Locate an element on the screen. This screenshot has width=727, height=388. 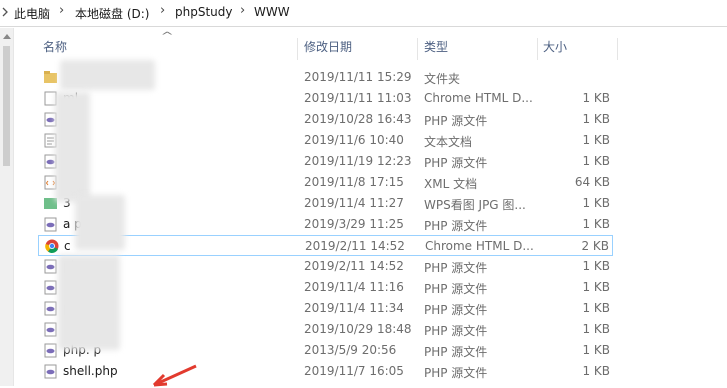
chrome-icon is located at coordinates (52, 246).